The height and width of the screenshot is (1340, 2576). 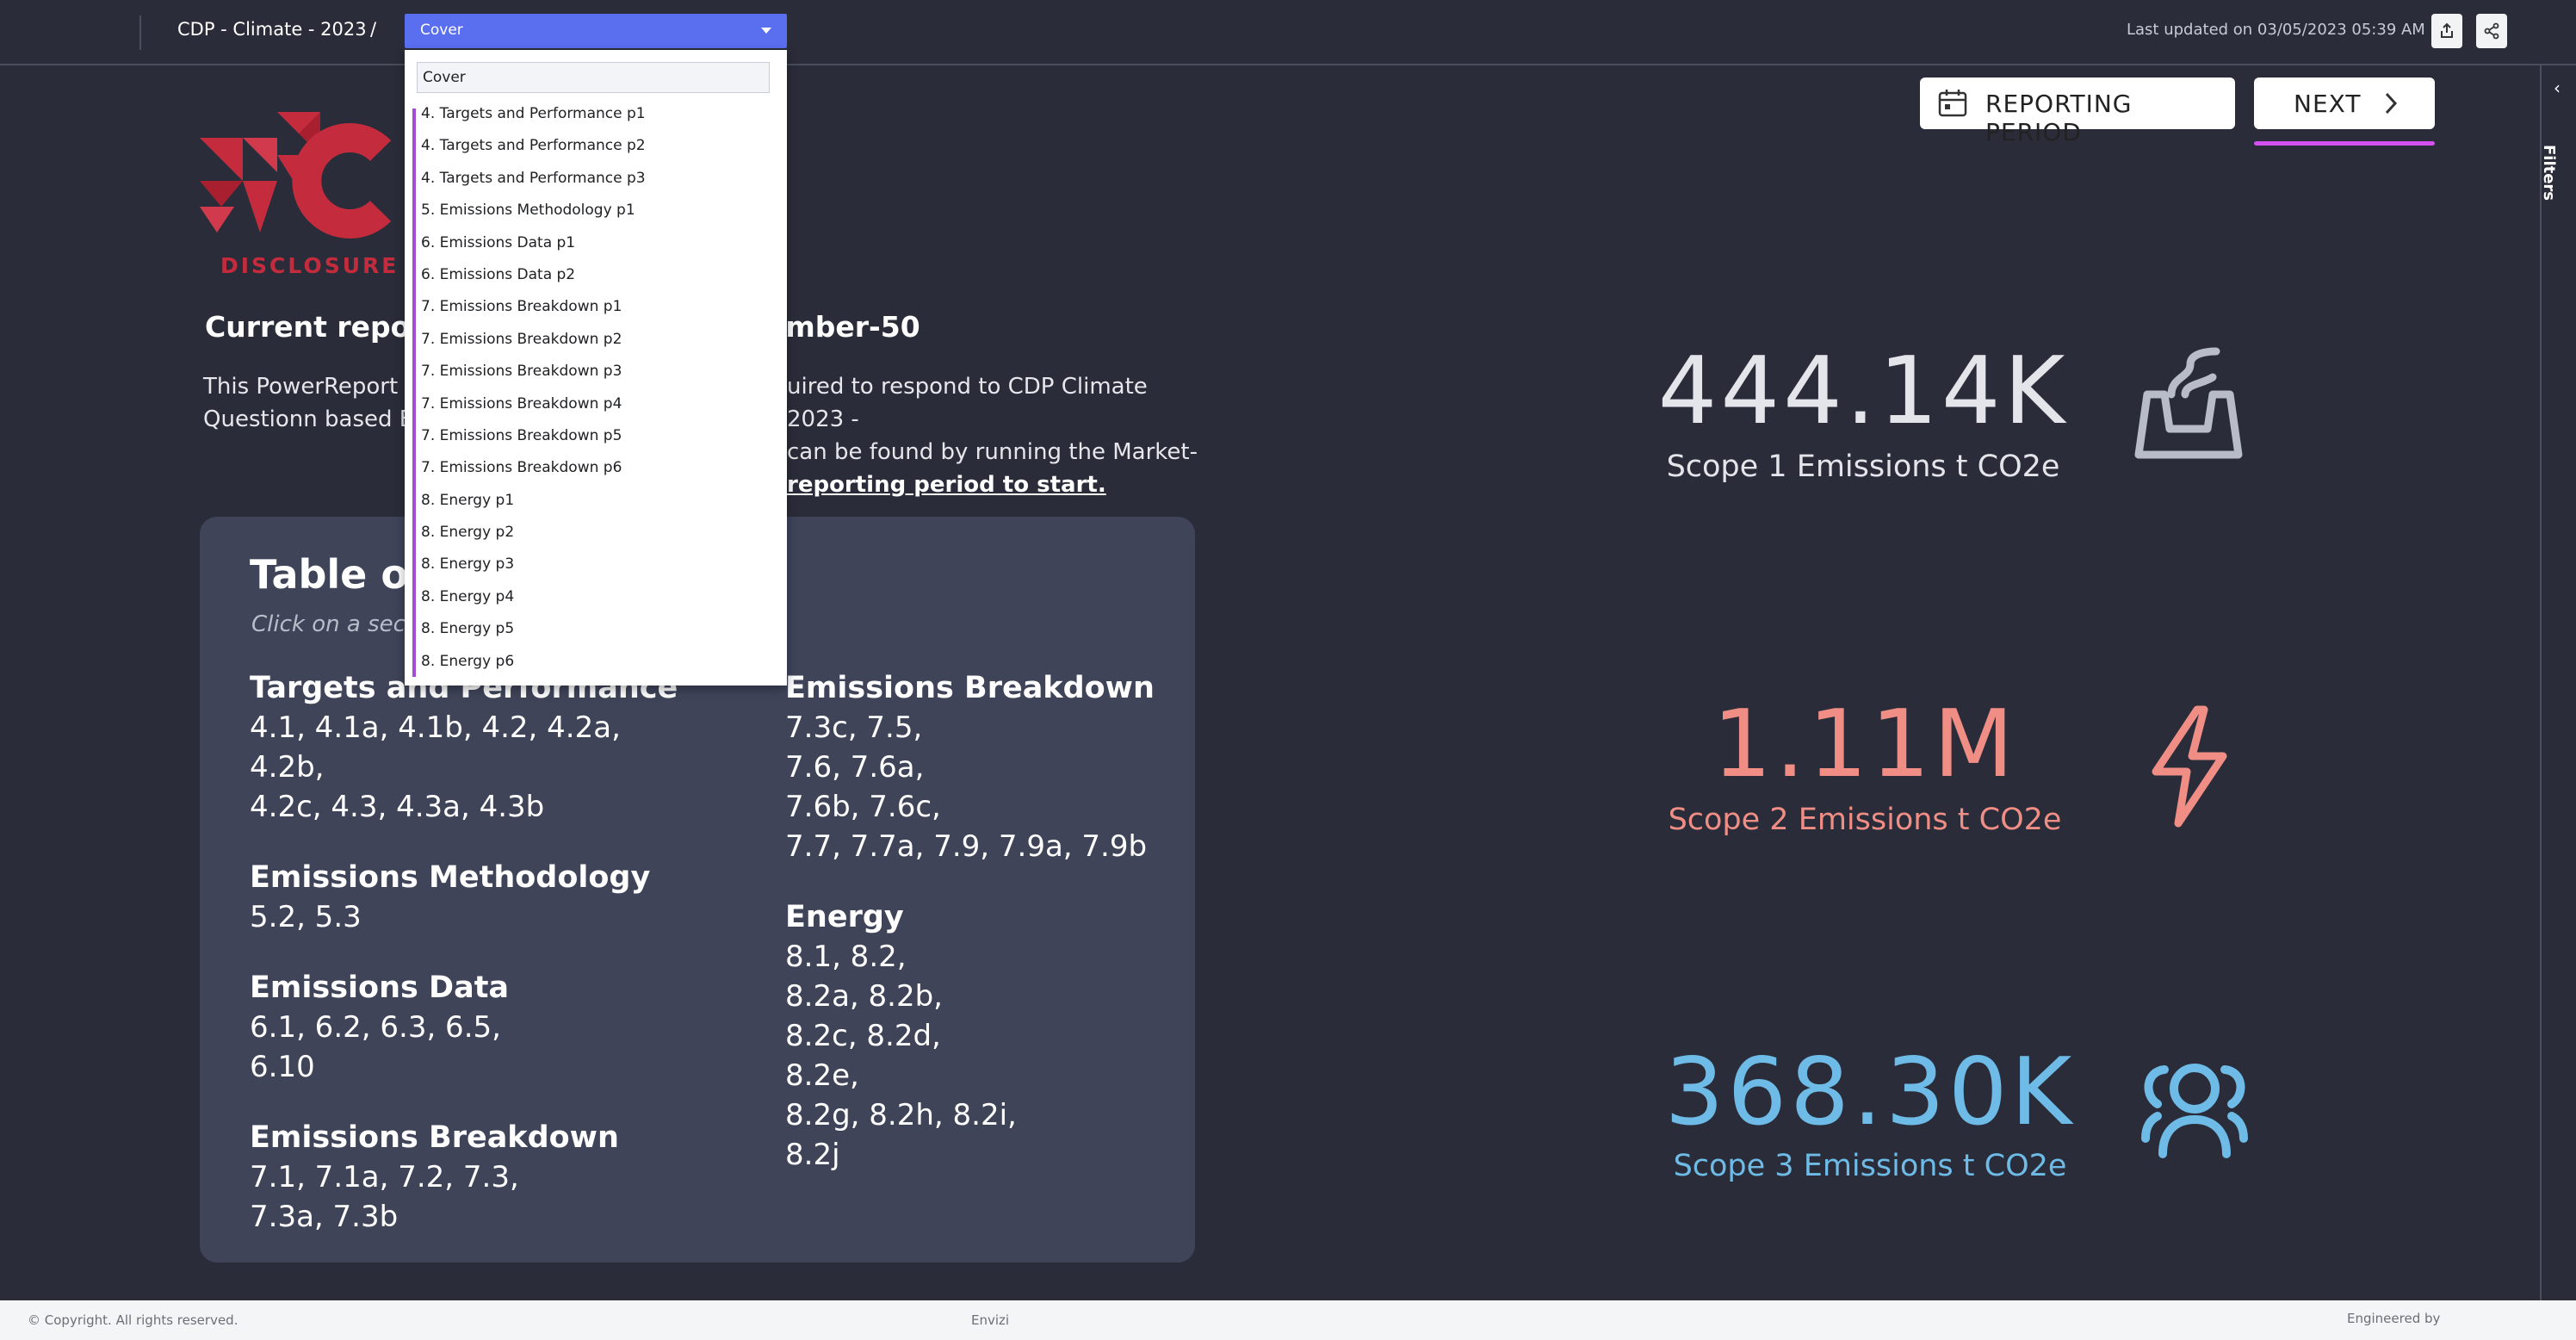 I want to click on intro-line: can be found by running the Market-, so click(x=992, y=452).